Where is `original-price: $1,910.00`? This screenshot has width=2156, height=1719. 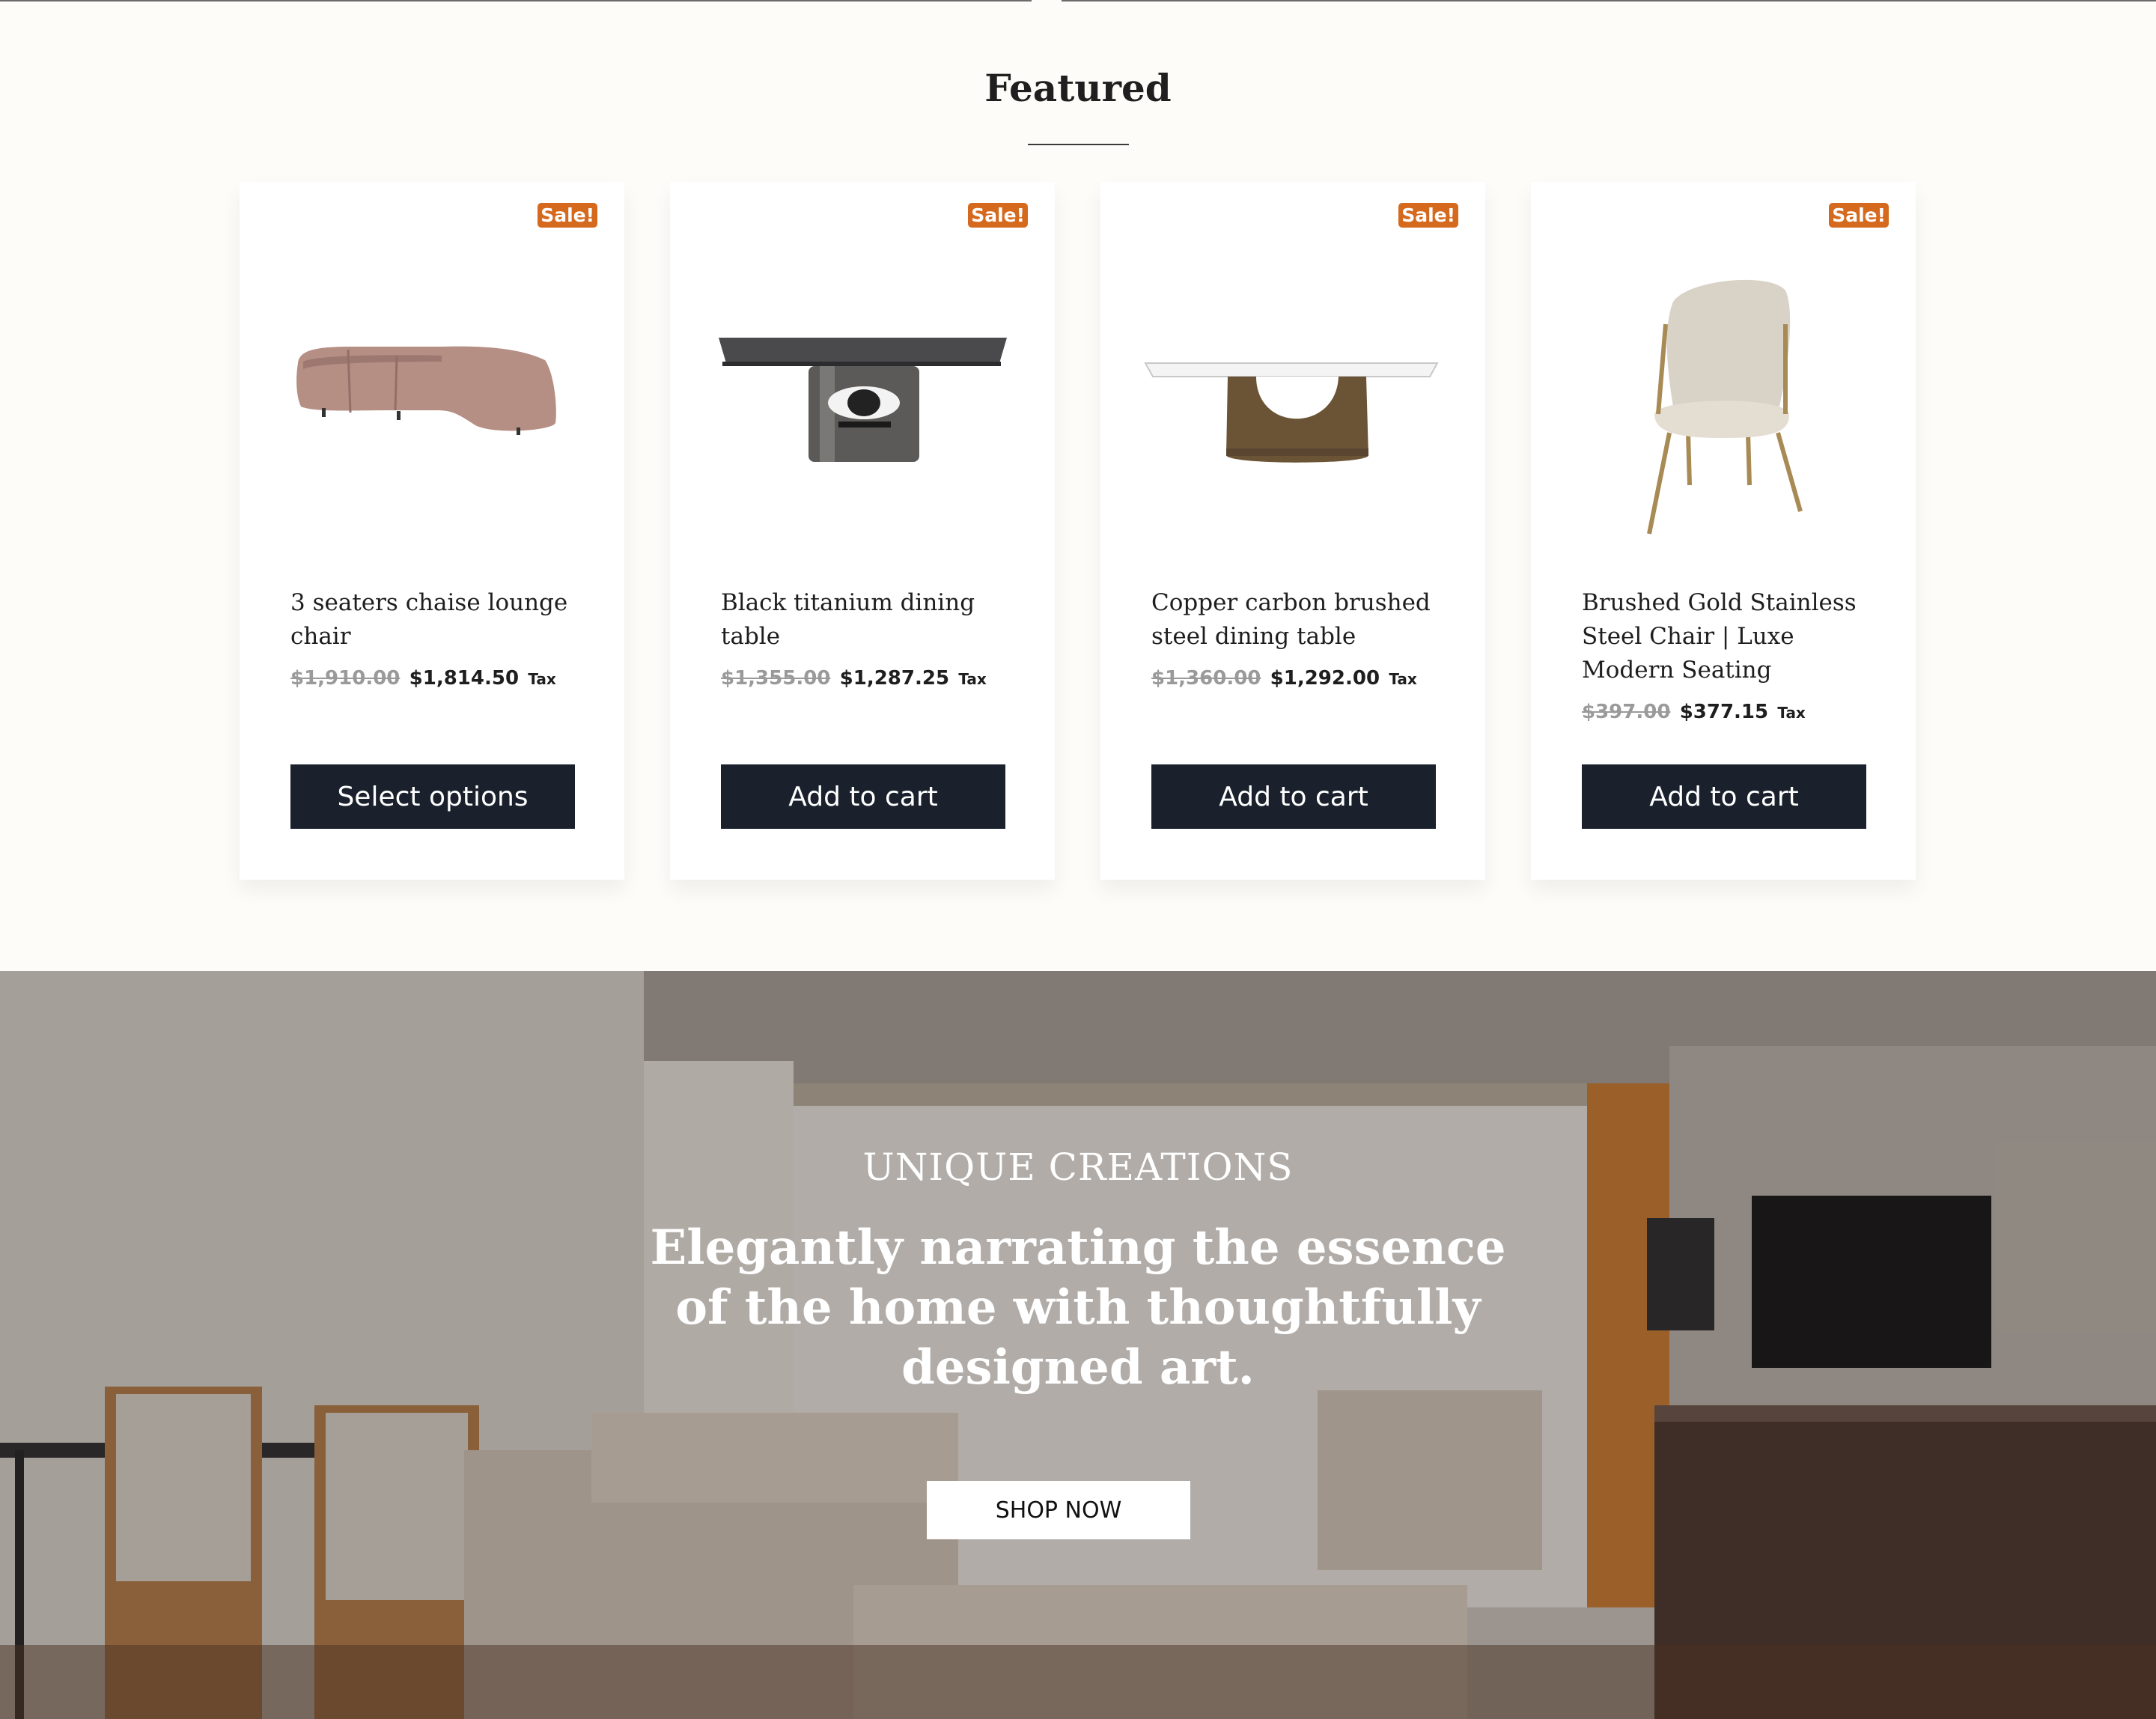 original-price: $1,910.00 is located at coordinates (345, 678).